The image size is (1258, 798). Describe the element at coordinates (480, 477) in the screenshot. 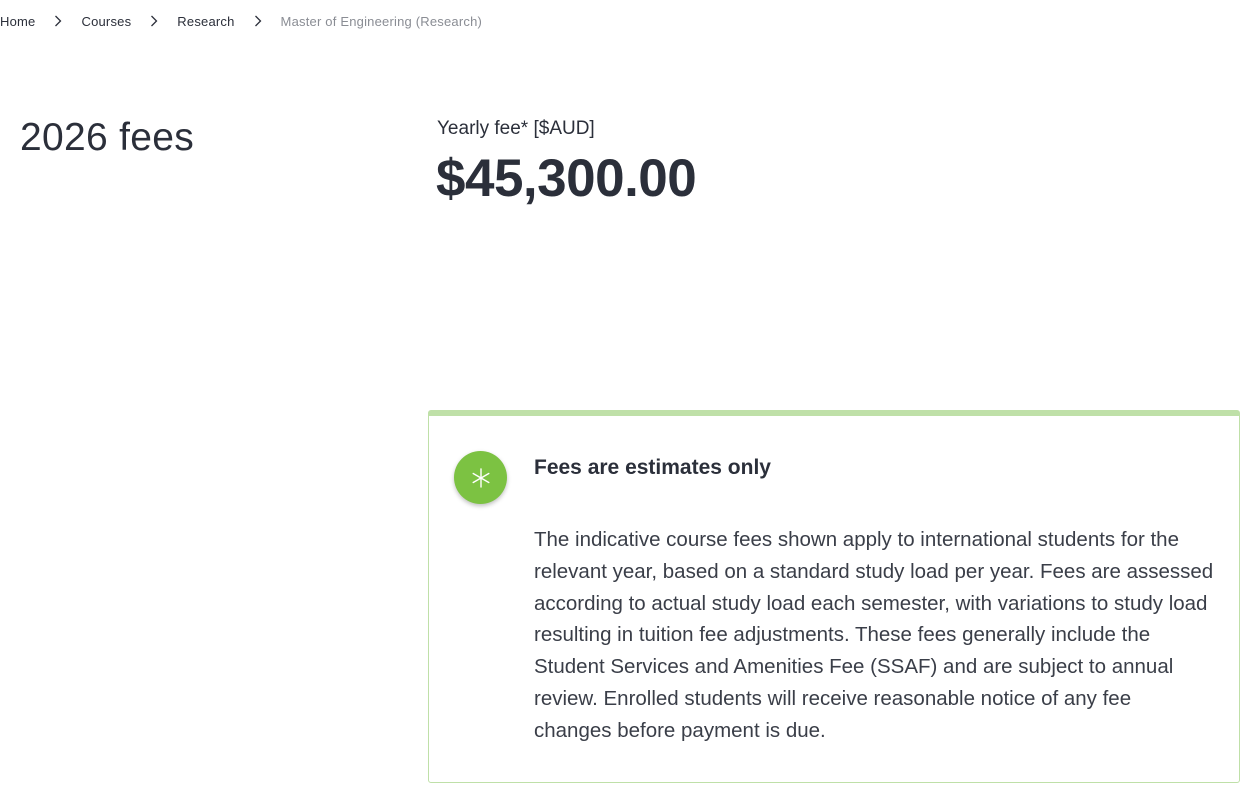

I see `asterisk-icon` at that location.